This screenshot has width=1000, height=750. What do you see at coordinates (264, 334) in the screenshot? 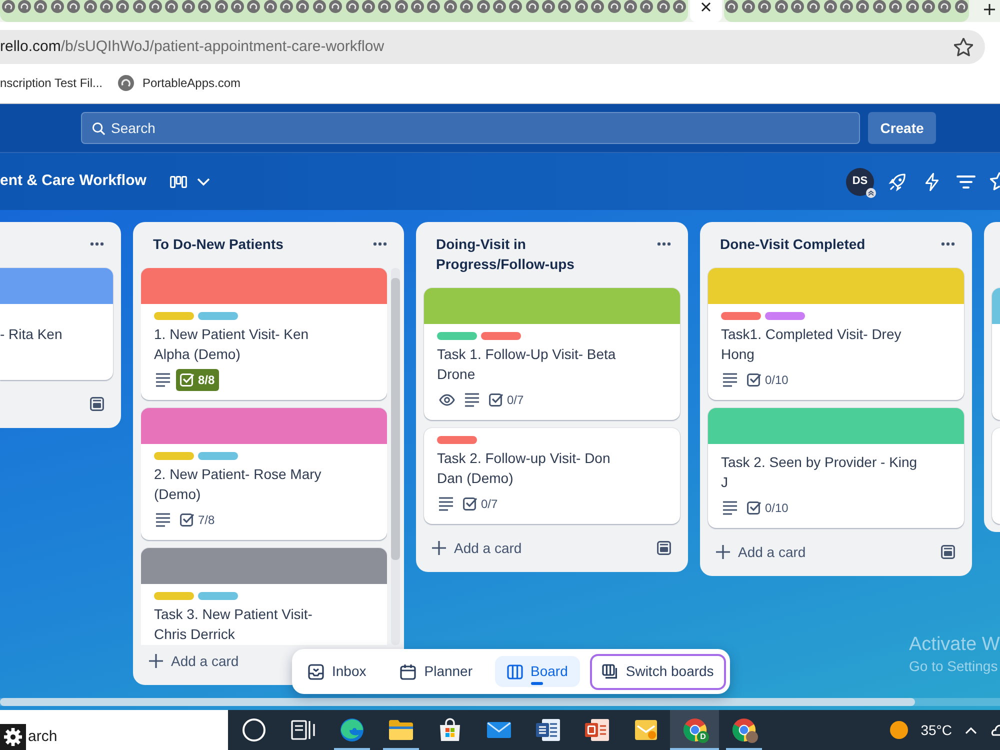
I see `task-card: 1. New Patient Visit- Ken Alpha (Demo) 8/8` at bounding box center [264, 334].